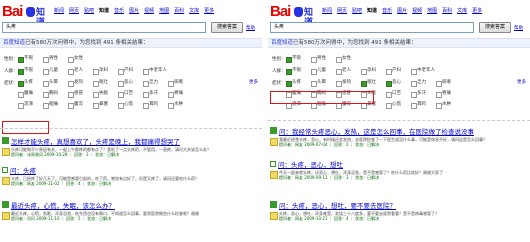  Describe the element at coordinates (55, 105) in the screenshot. I see `filter-option: 咽痛` at that location.